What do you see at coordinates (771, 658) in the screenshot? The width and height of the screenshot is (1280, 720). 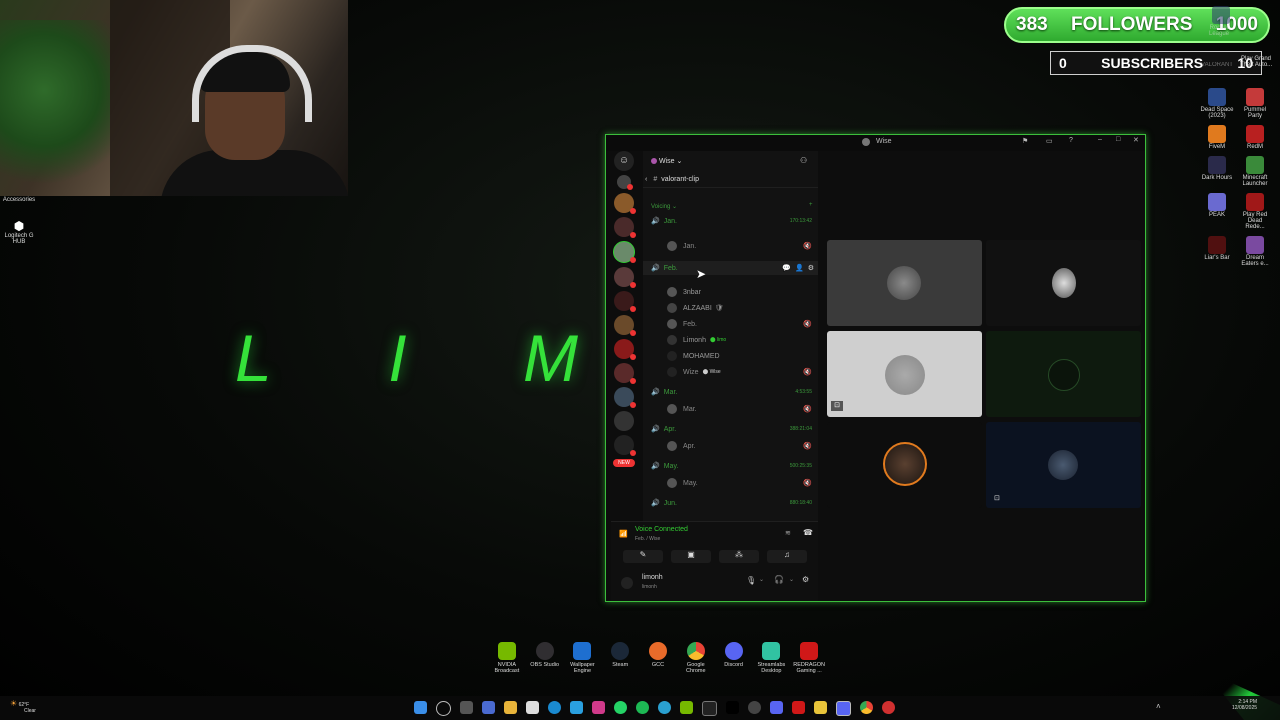 I see `desktop-icon-streamlabs: Streamlabs Desktop` at bounding box center [771, 658].